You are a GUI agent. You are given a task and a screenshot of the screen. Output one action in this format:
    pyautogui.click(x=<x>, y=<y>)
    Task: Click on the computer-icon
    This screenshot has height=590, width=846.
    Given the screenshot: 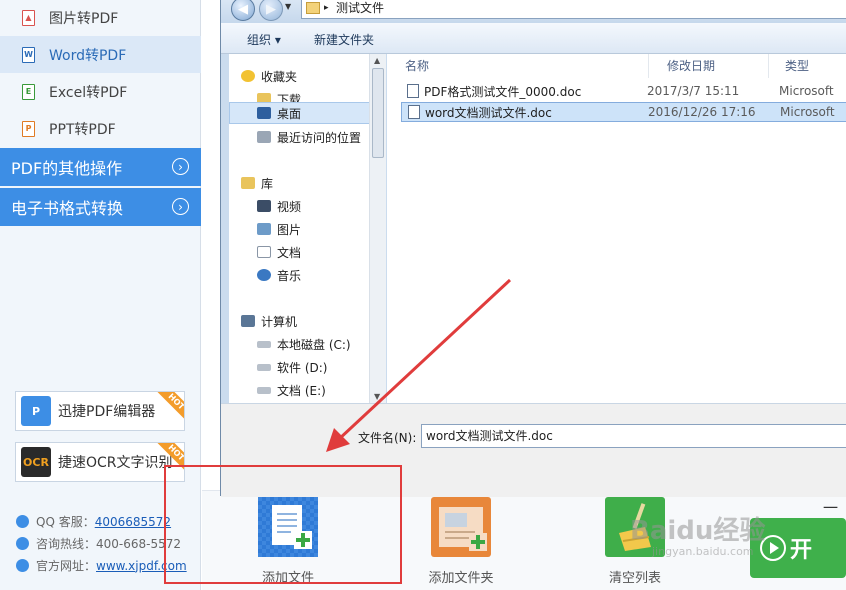 What is the action you would take?
    pyautogui.click(x=248, y=321)
    